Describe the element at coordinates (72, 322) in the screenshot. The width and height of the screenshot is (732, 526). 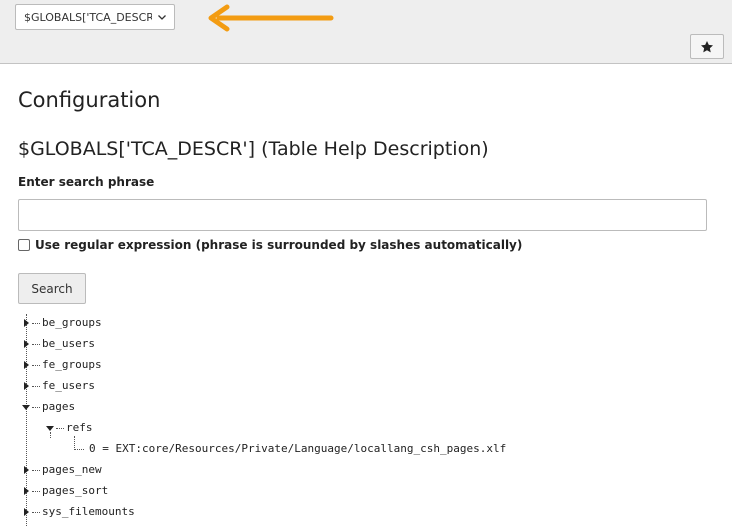
I see `tree-item-label: be_groups` at that location.